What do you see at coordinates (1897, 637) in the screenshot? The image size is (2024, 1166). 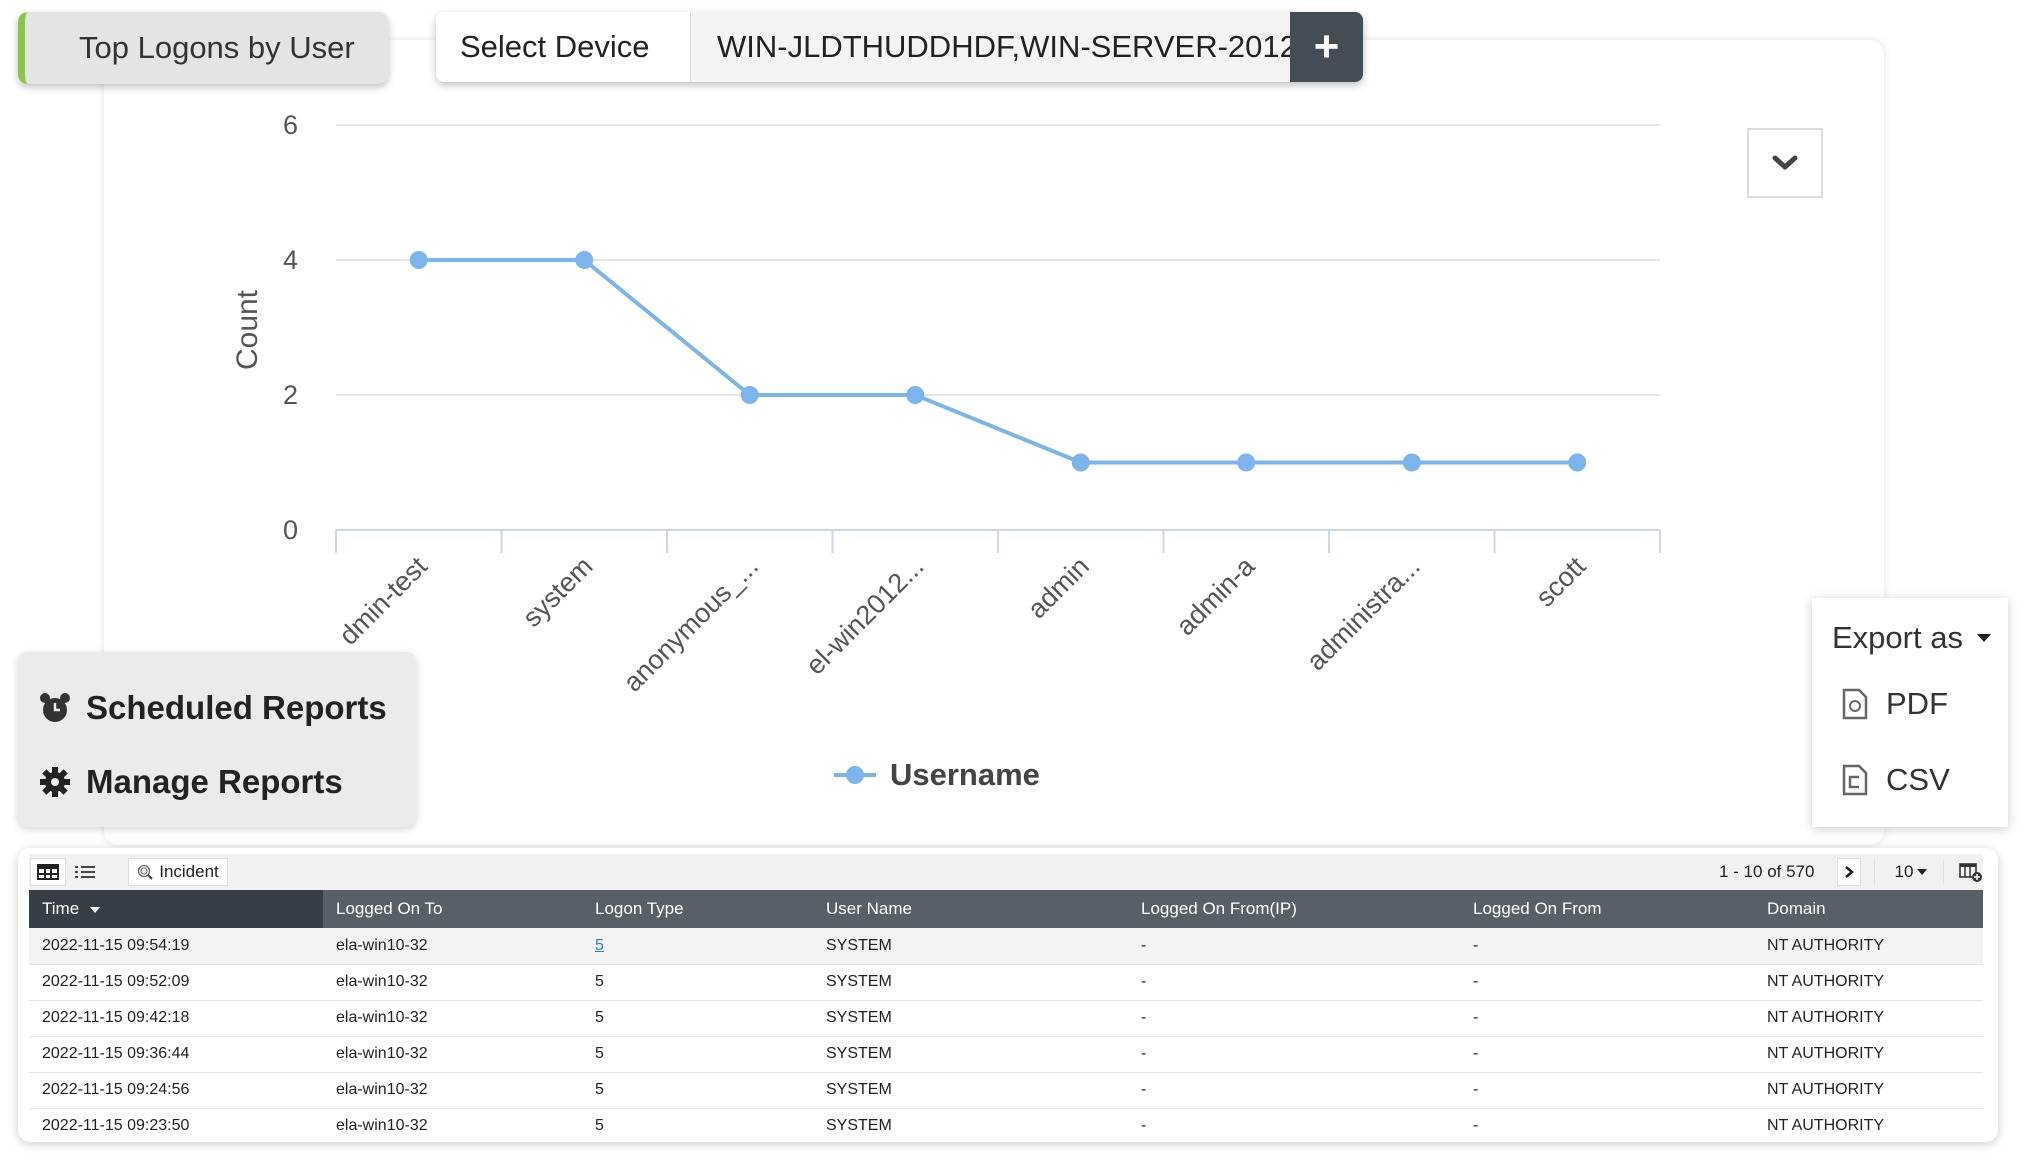 I see `export-as-label: Export as` at bounding box center [1897, 637].